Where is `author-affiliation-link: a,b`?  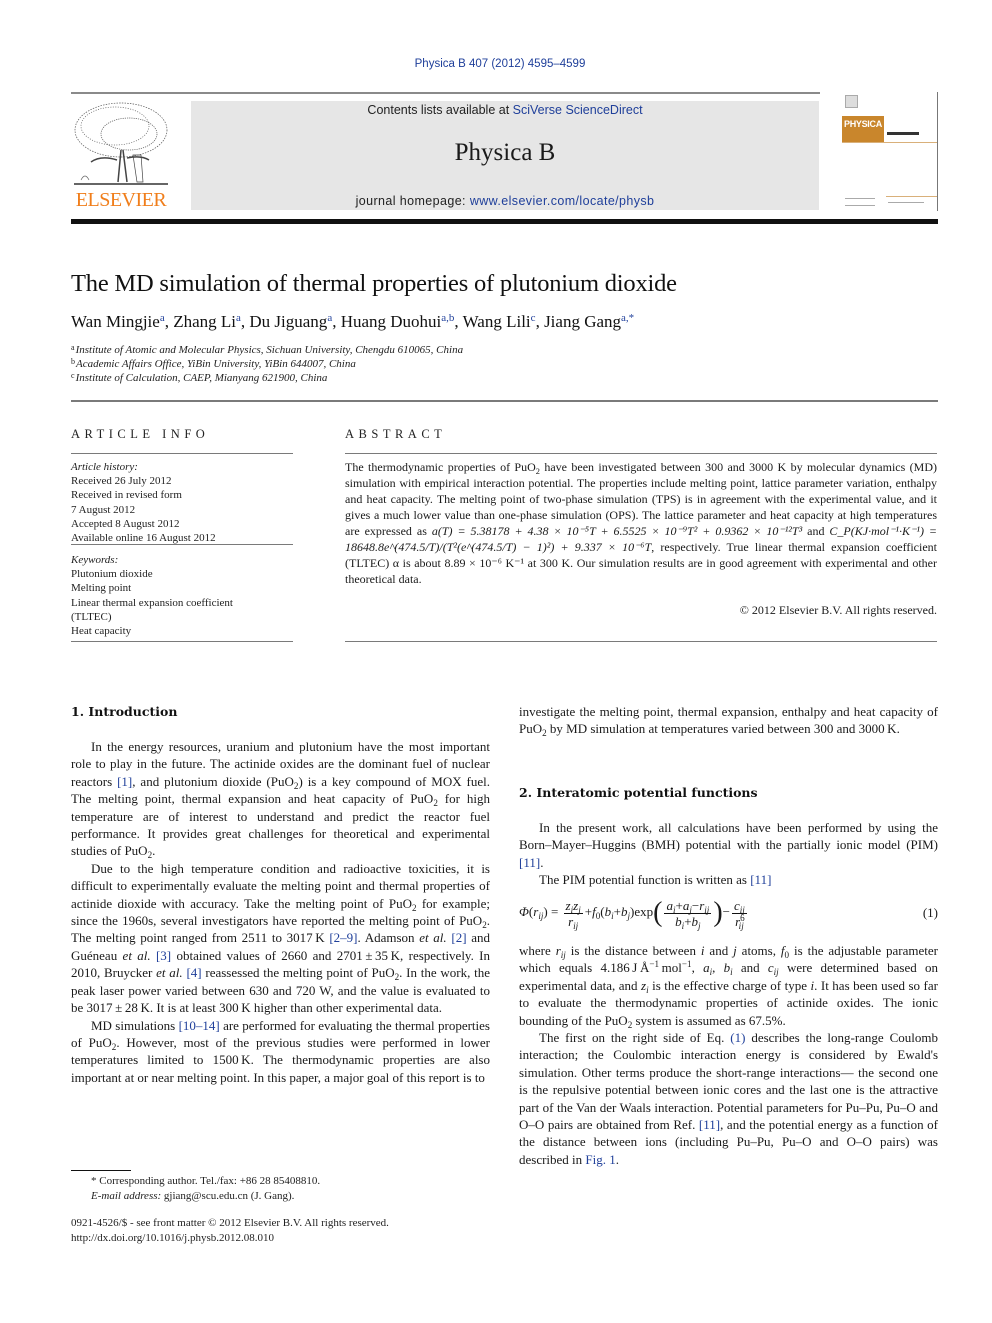
author-affiliation-link: a,b is located at coordinates (447, 318).